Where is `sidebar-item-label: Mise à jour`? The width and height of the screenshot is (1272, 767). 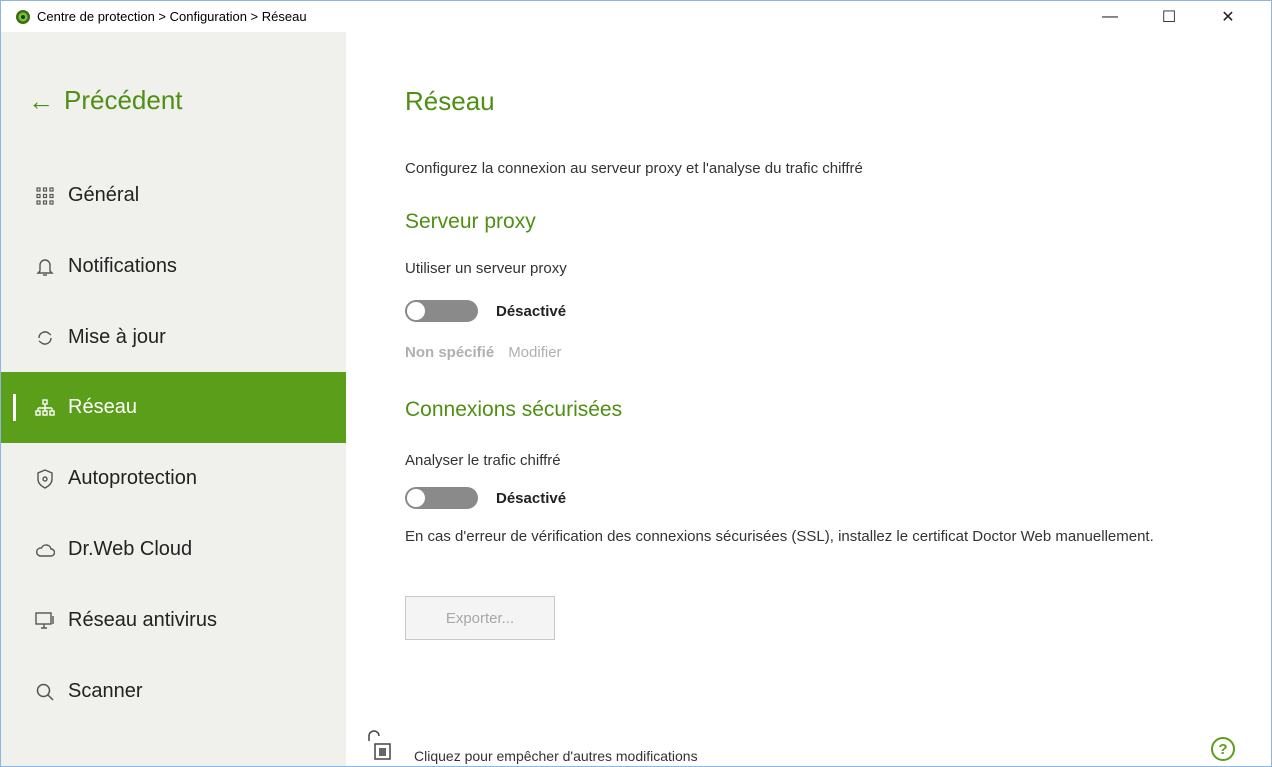 sidebar-item-label: Mise à jour is located at coordinates (117, 337).